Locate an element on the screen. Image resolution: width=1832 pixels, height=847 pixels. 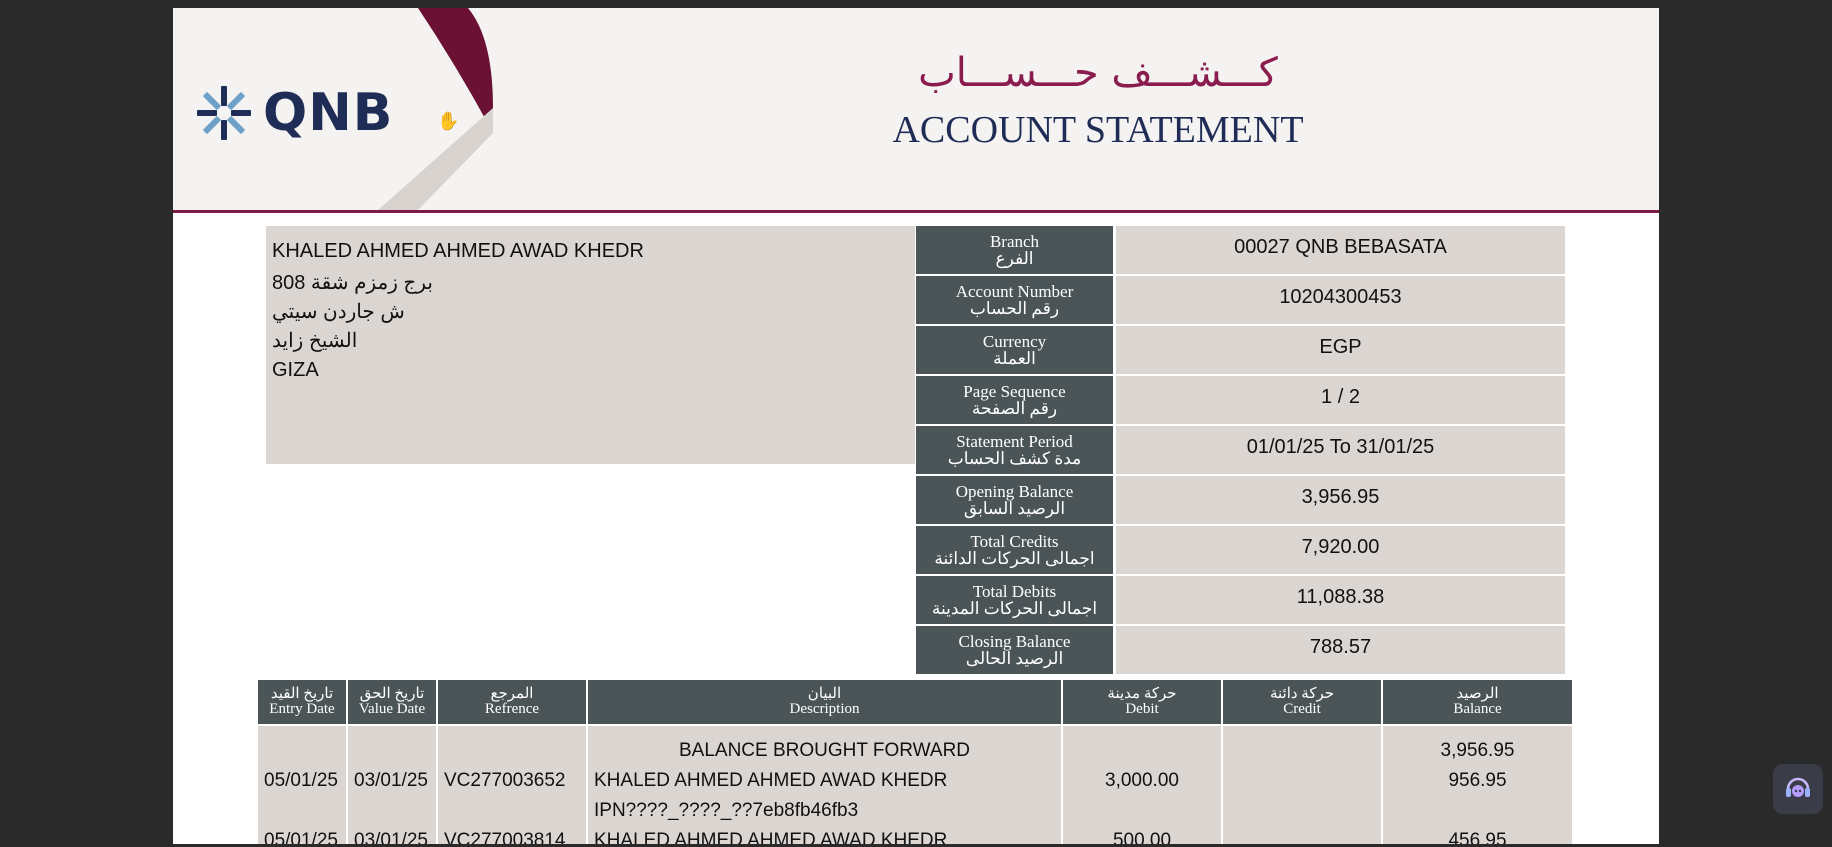
cell-balance: 3,956.95 is located at coordinates (1477, 750).